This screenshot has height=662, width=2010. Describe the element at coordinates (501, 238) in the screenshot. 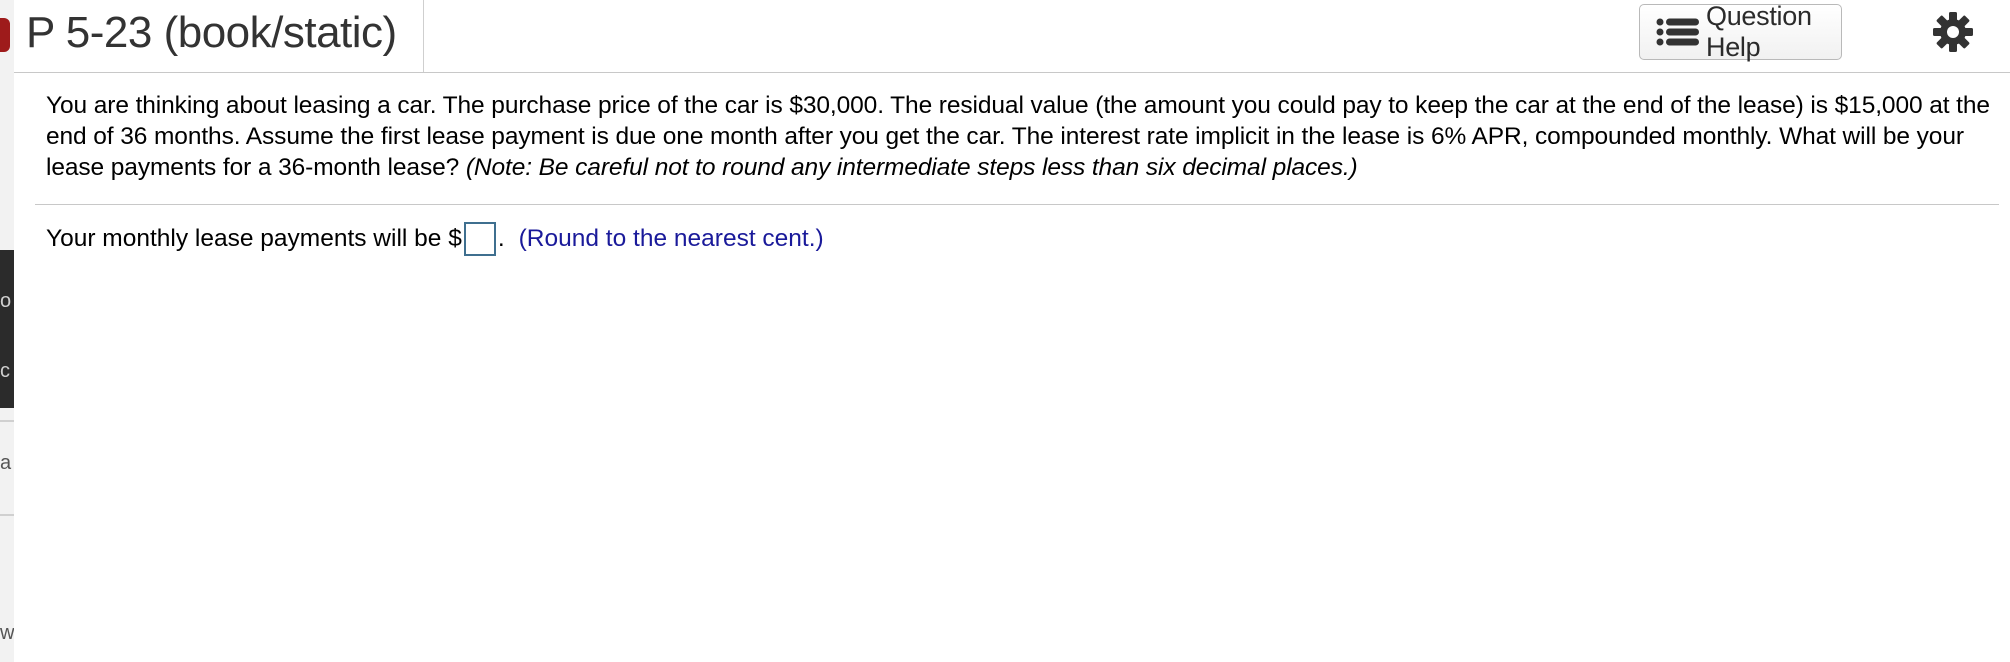

I see `answer-suffix: .` at that location.